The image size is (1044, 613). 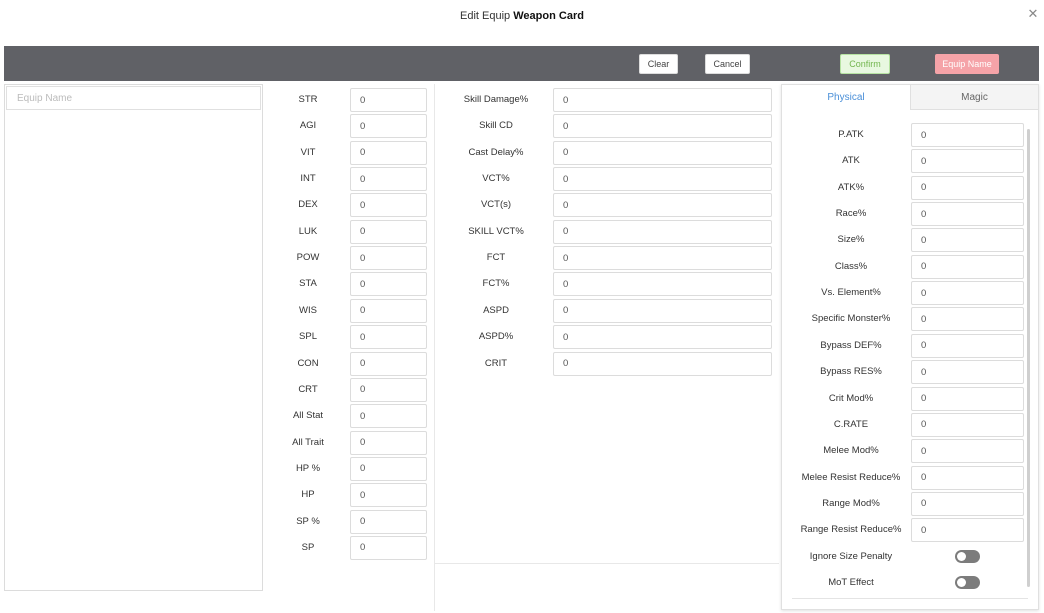 What do you see at coordinates (662, 205) in the screenshot?
I see `vct-s-input` at bounding box center [662, 205].